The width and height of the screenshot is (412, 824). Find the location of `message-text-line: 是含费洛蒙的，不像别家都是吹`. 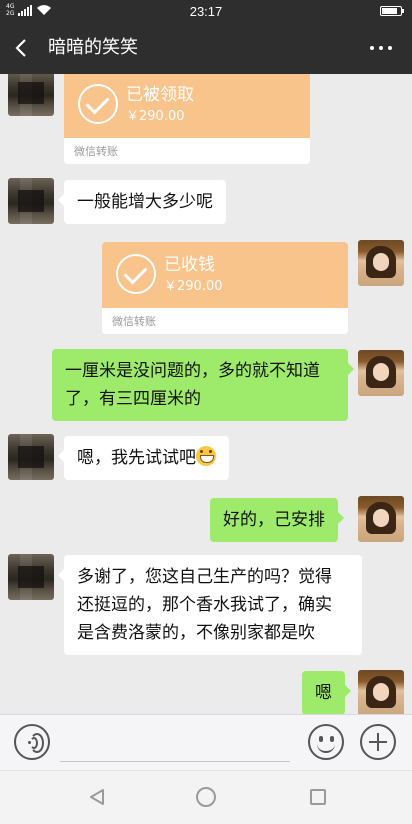

message-text-line: 是含费洛蒙的，不像别家都是吹 is located at coordinates (196, 633).